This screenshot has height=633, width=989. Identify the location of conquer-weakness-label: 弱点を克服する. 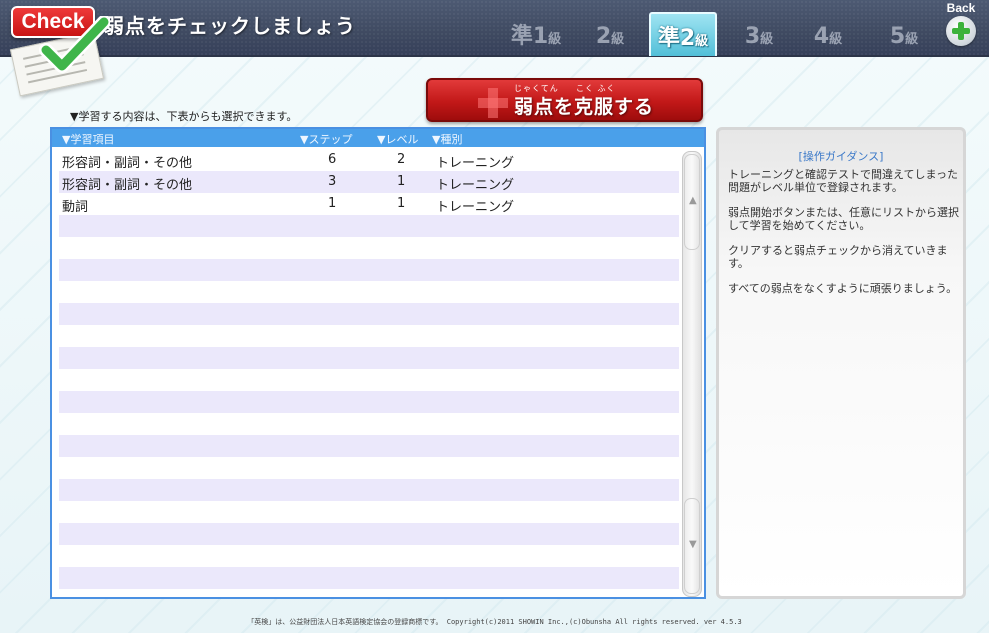
(584, 107).